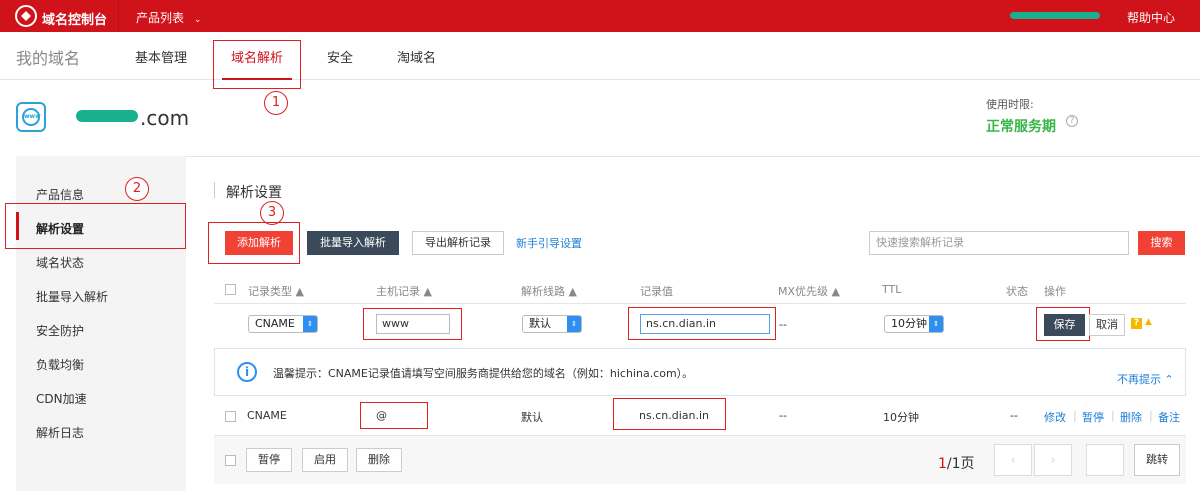 The height and width of the screenshot is (491, 1200). Describe the element at coordinates (809, 291) in the screenshot. I see `header-mx: MX优先级 ▲` at that location.